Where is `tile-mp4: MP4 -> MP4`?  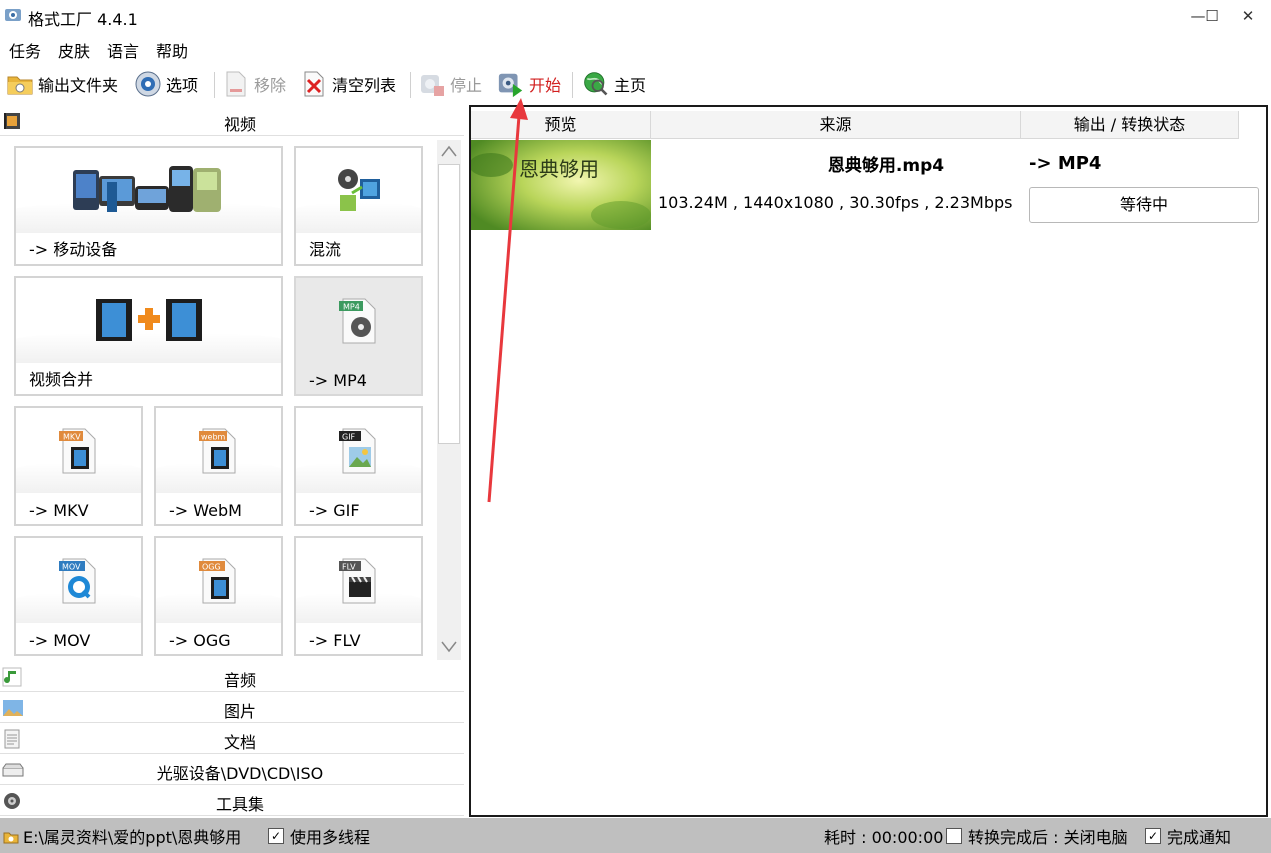 tile-mp4: MP4 -> MP4 is located at coordinates (358, 336).